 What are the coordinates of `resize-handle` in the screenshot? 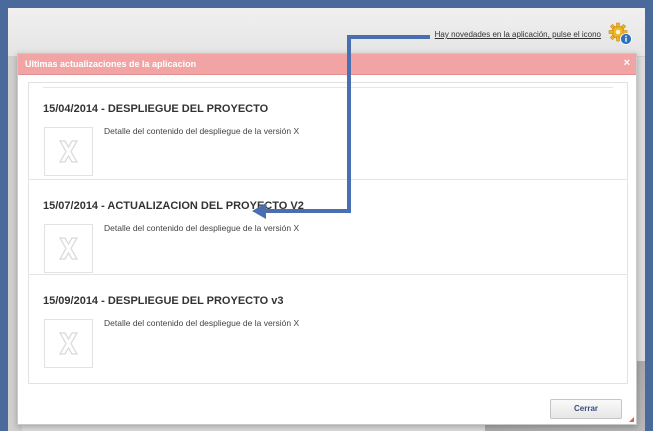 It's located at (631, 419).